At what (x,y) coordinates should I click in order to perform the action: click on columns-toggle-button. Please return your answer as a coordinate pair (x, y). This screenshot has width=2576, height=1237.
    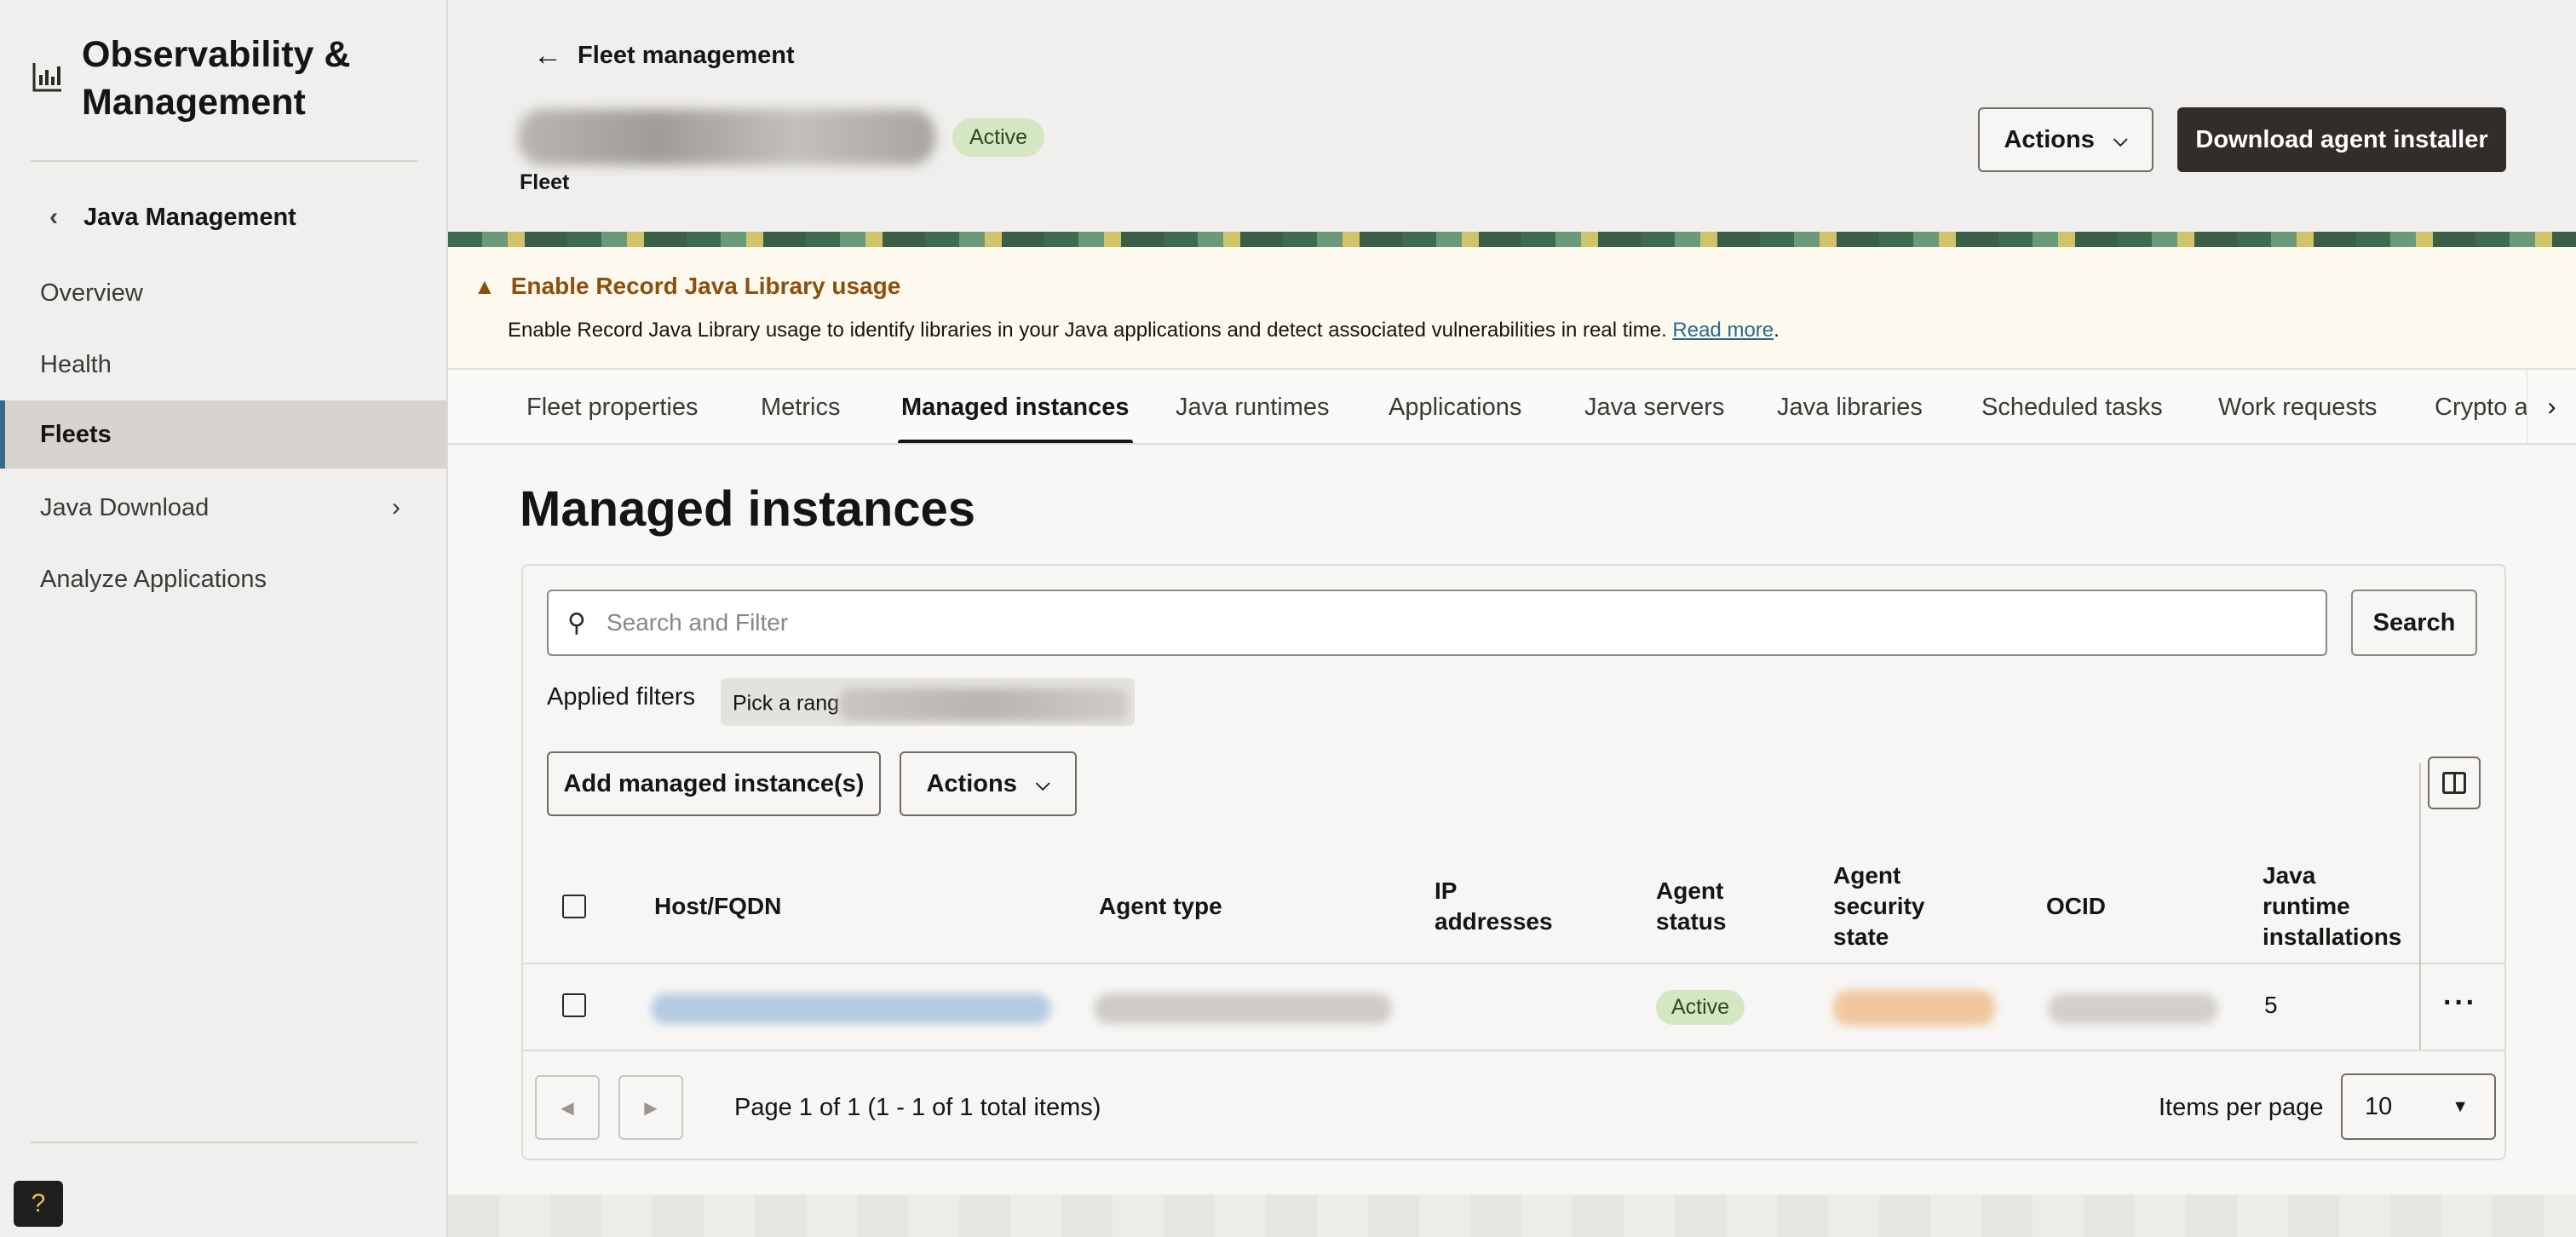
    Looking at the image, I should click on (2454, 783).